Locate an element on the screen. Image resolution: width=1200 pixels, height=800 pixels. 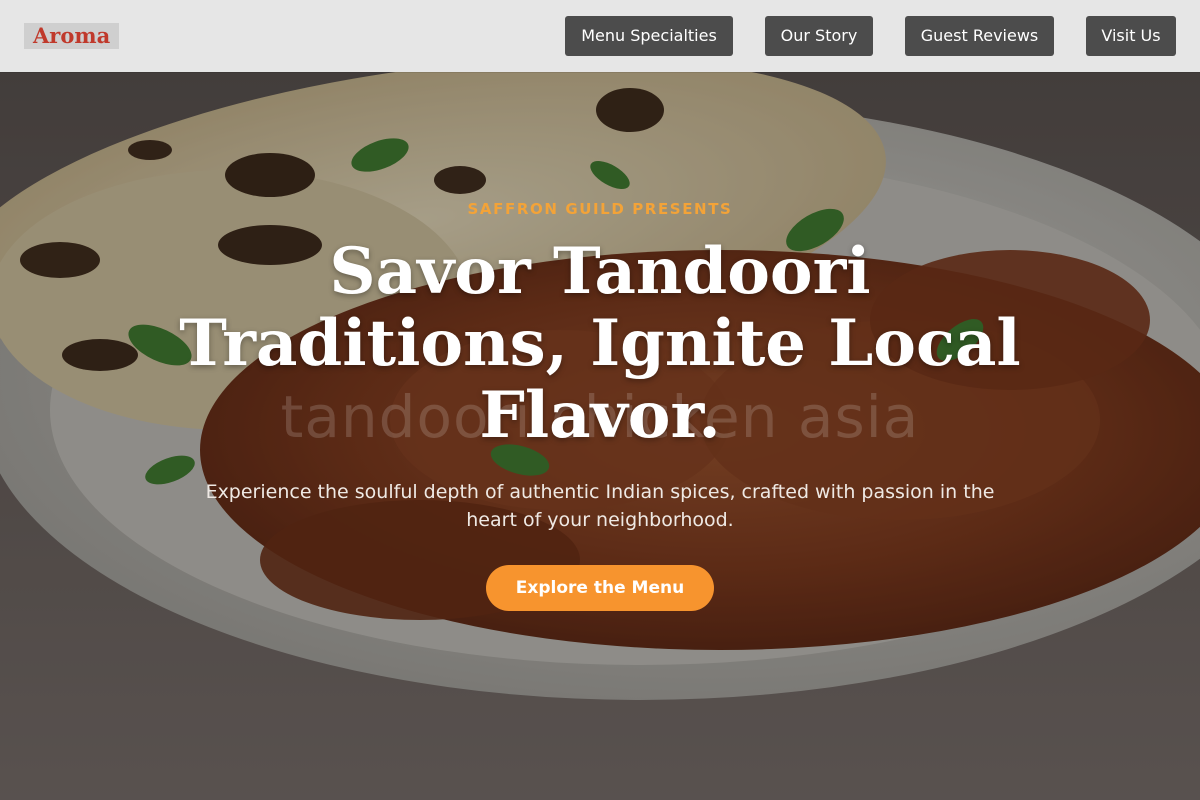
nav-menu-specialties: Menu Specialties is located at coordinates (649, 36).